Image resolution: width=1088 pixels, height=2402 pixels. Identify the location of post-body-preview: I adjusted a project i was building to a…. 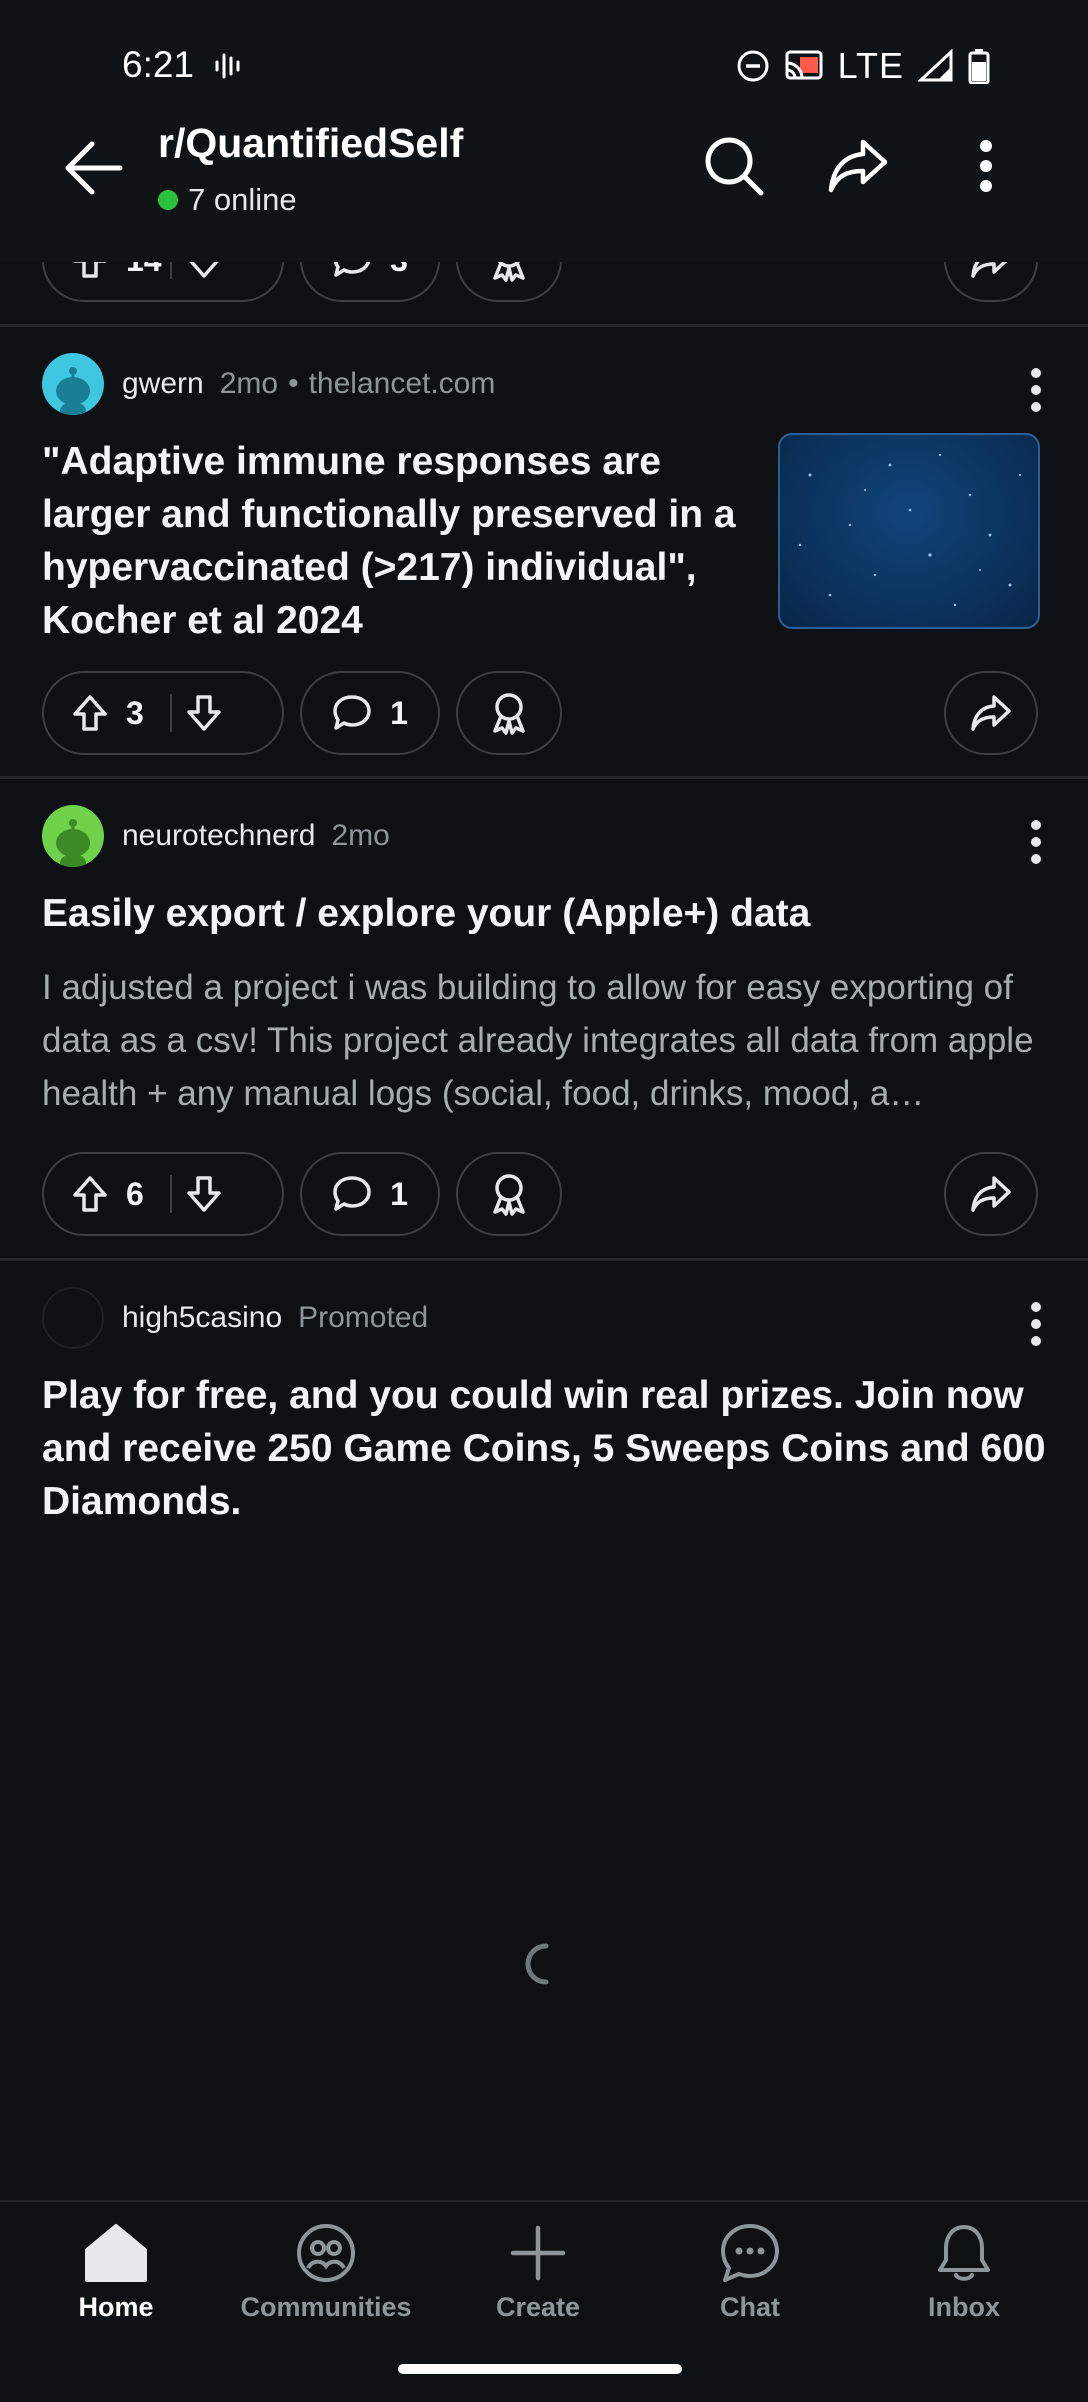
(542, 1040).